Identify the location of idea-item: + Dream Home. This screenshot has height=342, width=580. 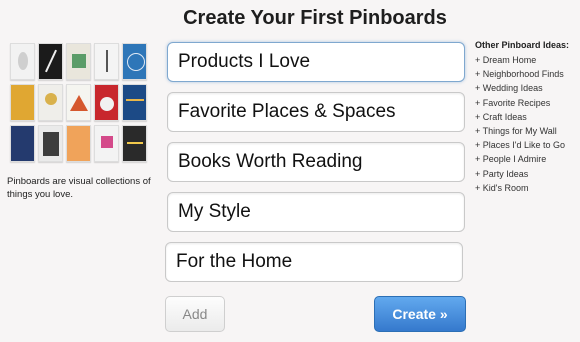
(527, 60).